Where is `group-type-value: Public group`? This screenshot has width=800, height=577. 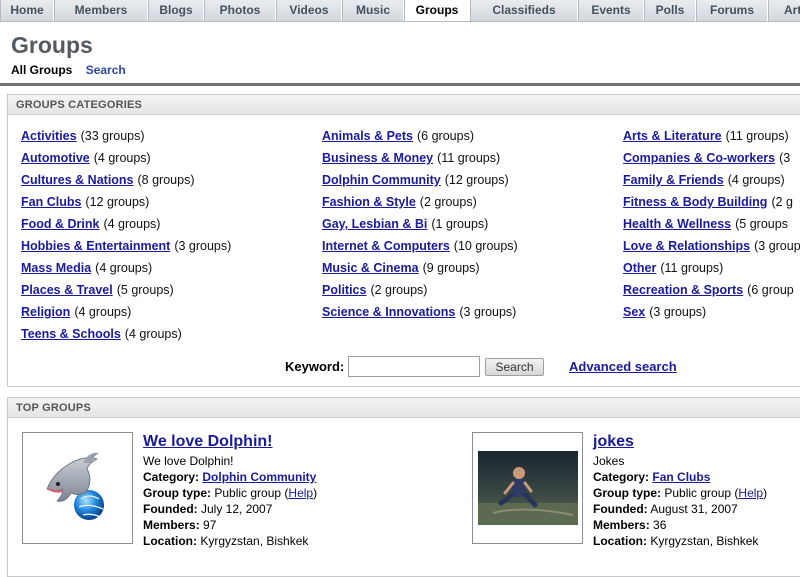 group-type-value: Public group is located at coordinates (698, 493).